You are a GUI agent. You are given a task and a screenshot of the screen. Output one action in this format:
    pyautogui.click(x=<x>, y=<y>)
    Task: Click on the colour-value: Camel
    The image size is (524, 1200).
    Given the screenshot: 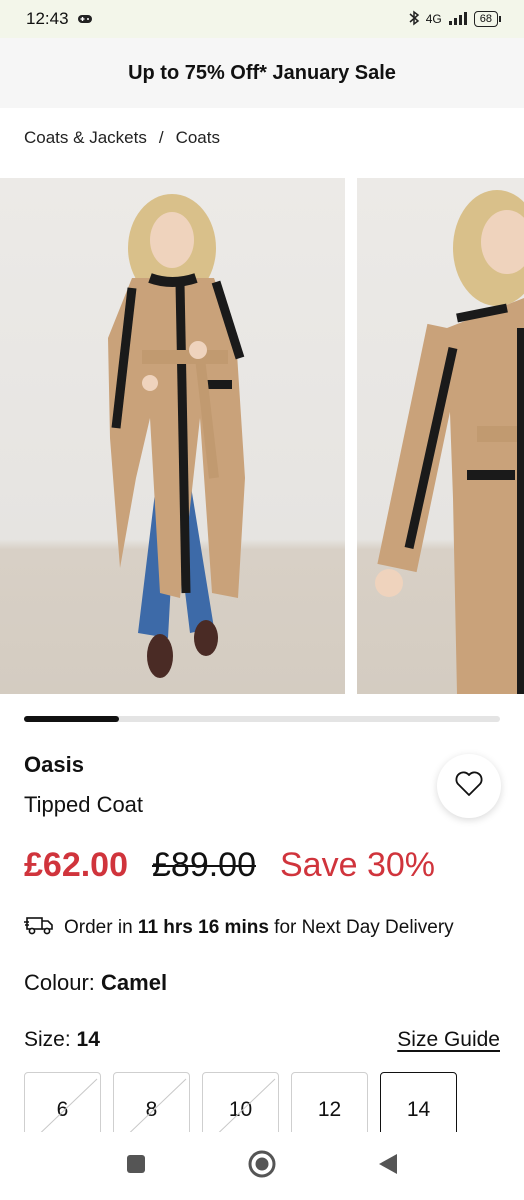 What is the action you would take?
    pyautogui.click(x=134, y=982)
    